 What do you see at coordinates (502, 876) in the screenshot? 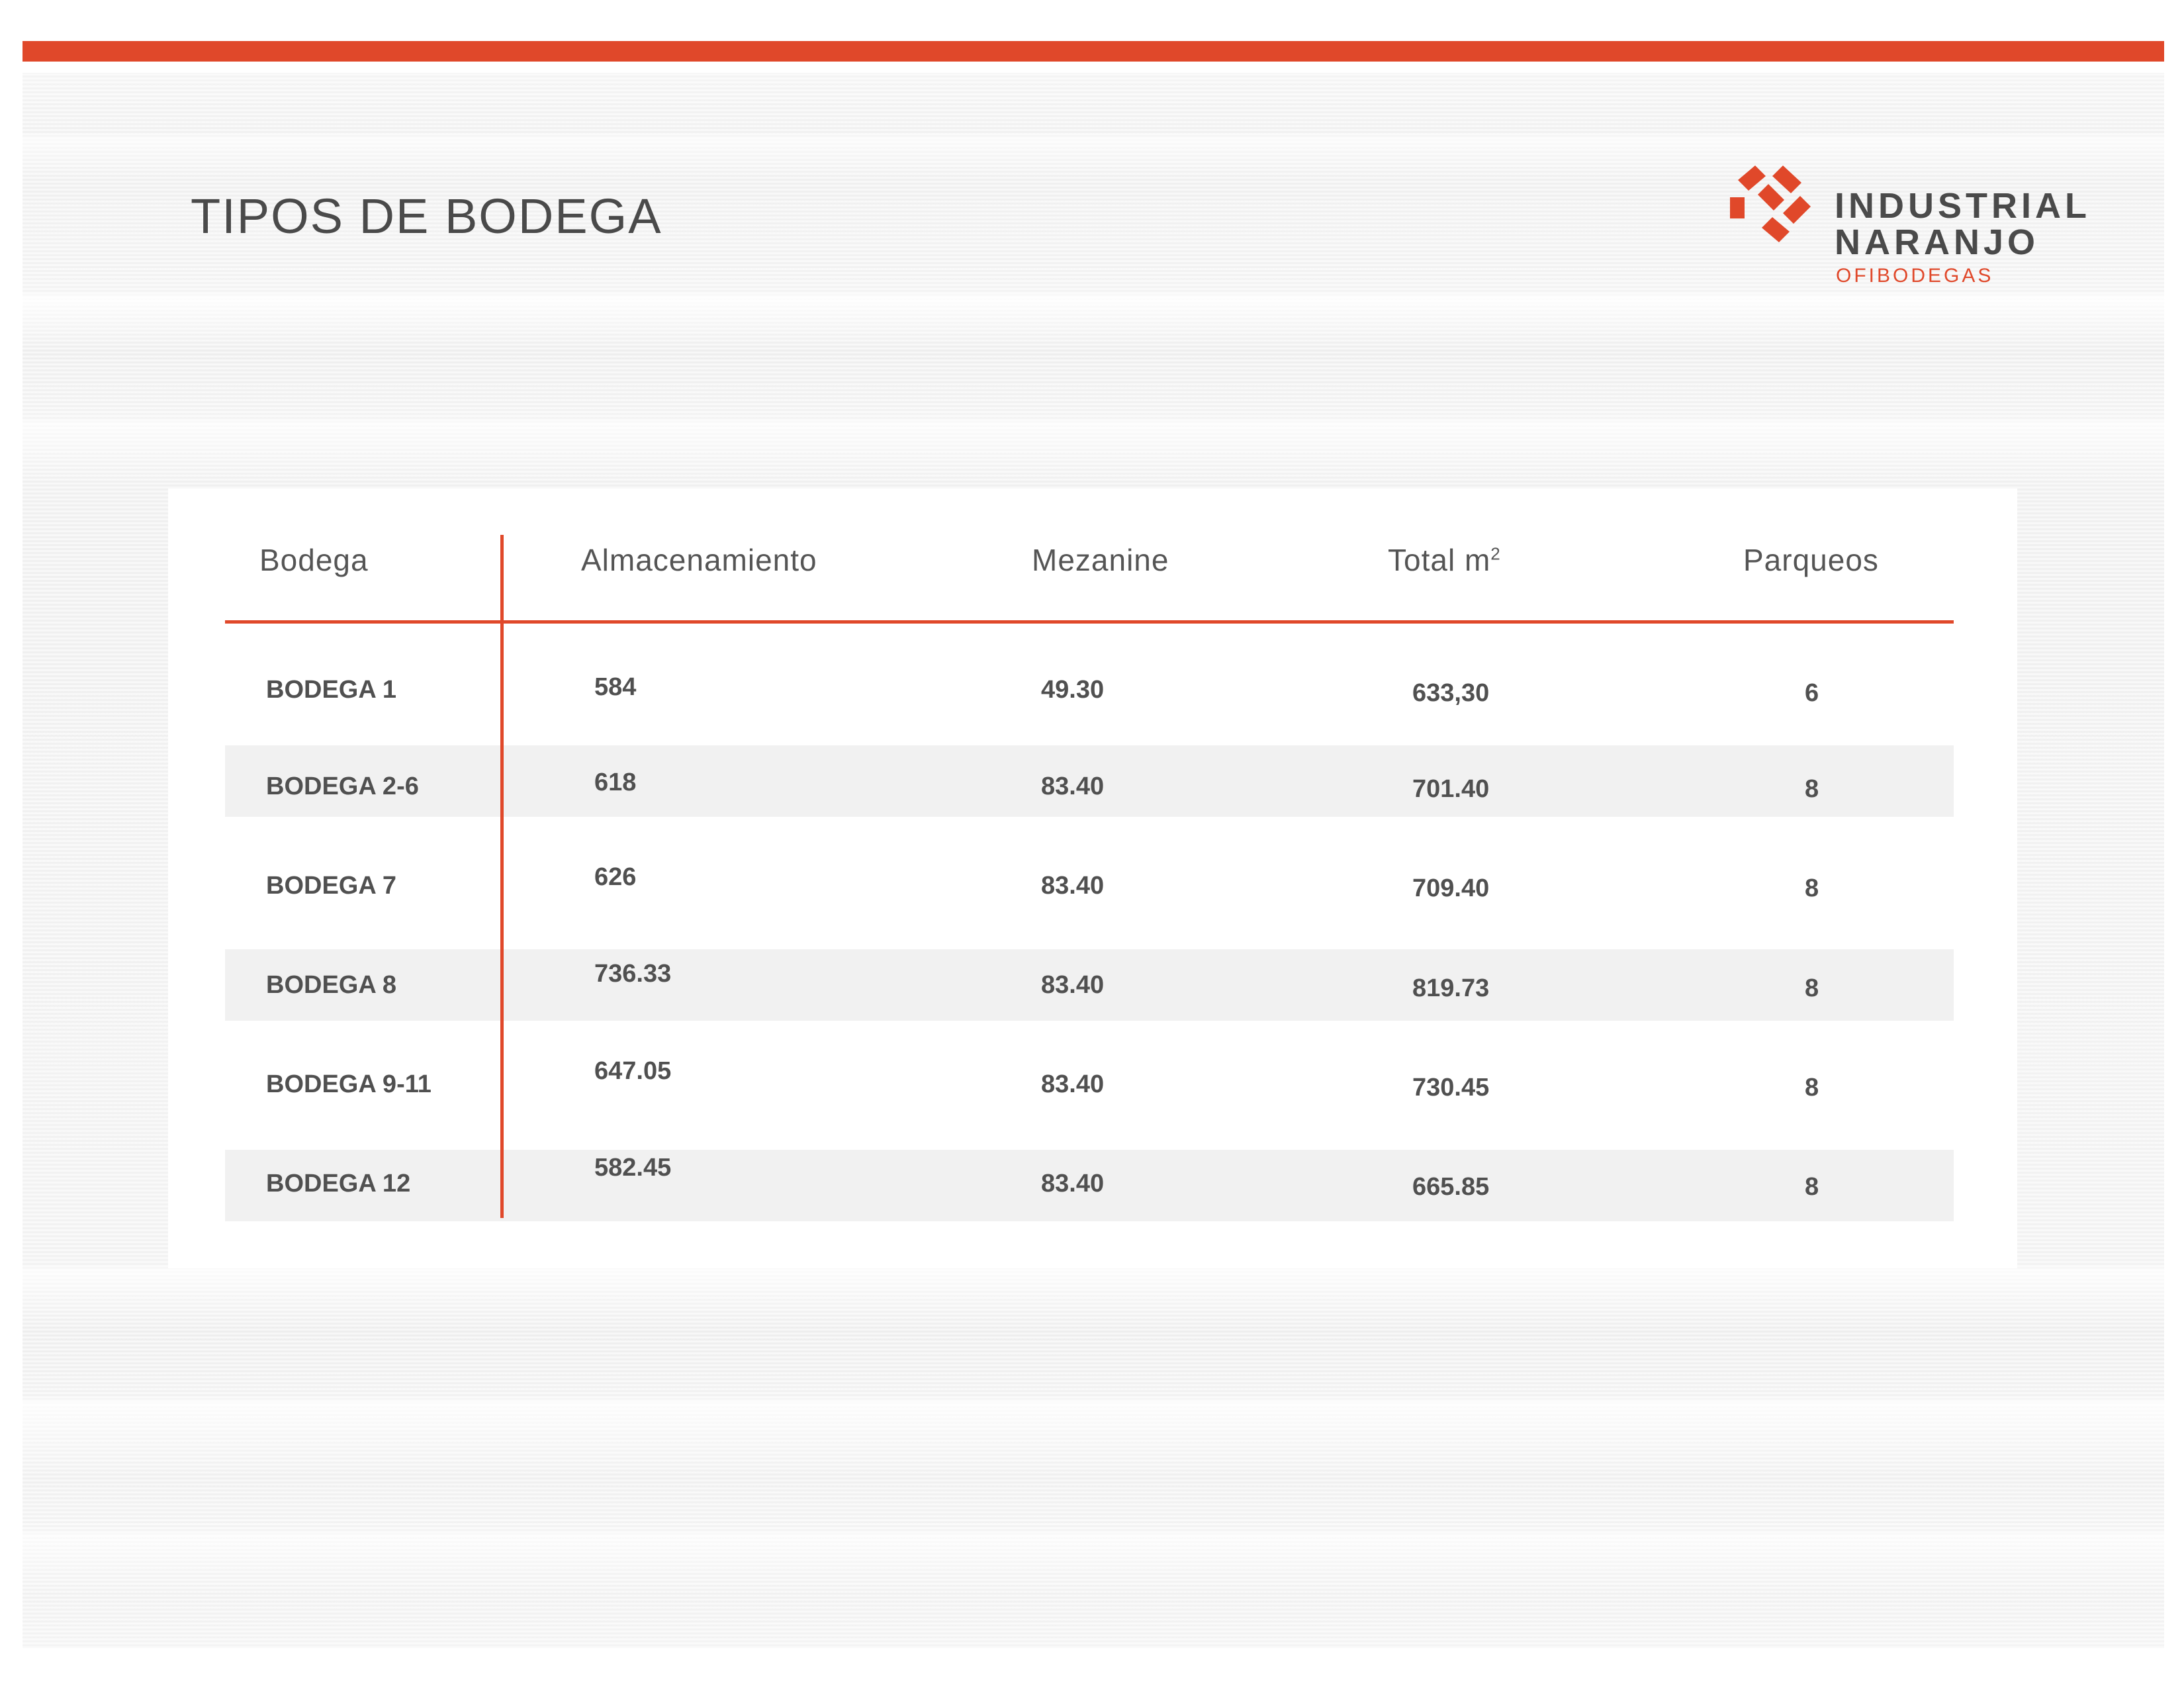
I see `first-column-divider` at bounding box center [502, 876].